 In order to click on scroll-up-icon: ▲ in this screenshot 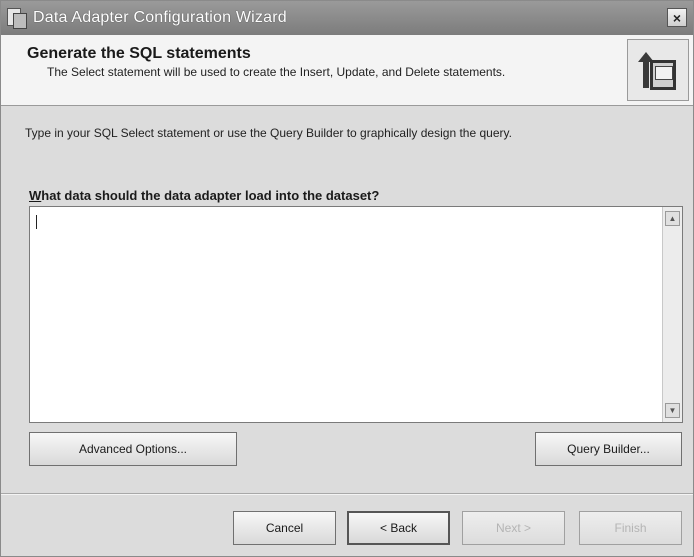, I will do `click(672, 218)`.